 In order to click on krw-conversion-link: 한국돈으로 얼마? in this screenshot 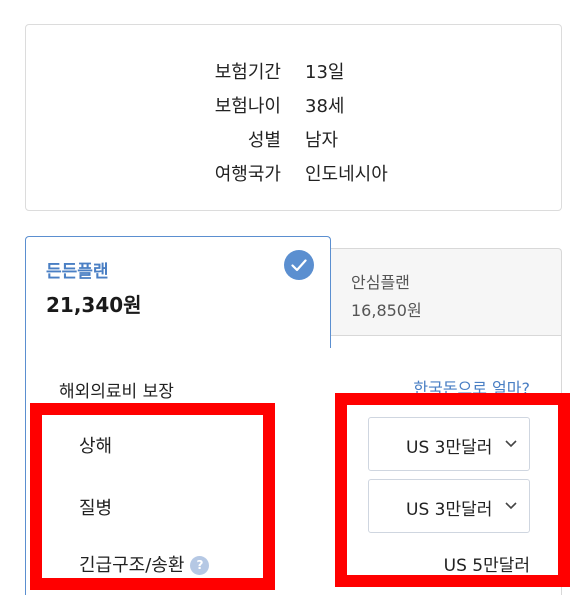, I will do `click(471, 387)`.